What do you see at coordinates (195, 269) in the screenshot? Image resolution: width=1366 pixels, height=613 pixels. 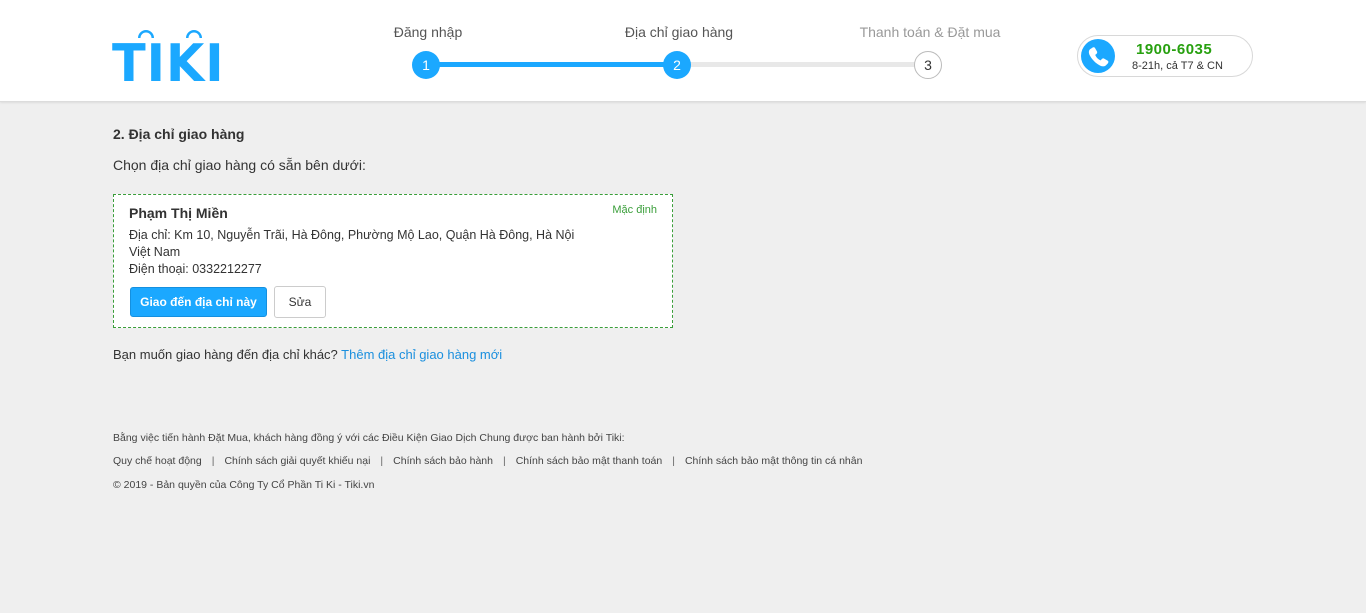 I see `phone-text: Điện thoại: 0332212277` at bounding box center [195, 269].